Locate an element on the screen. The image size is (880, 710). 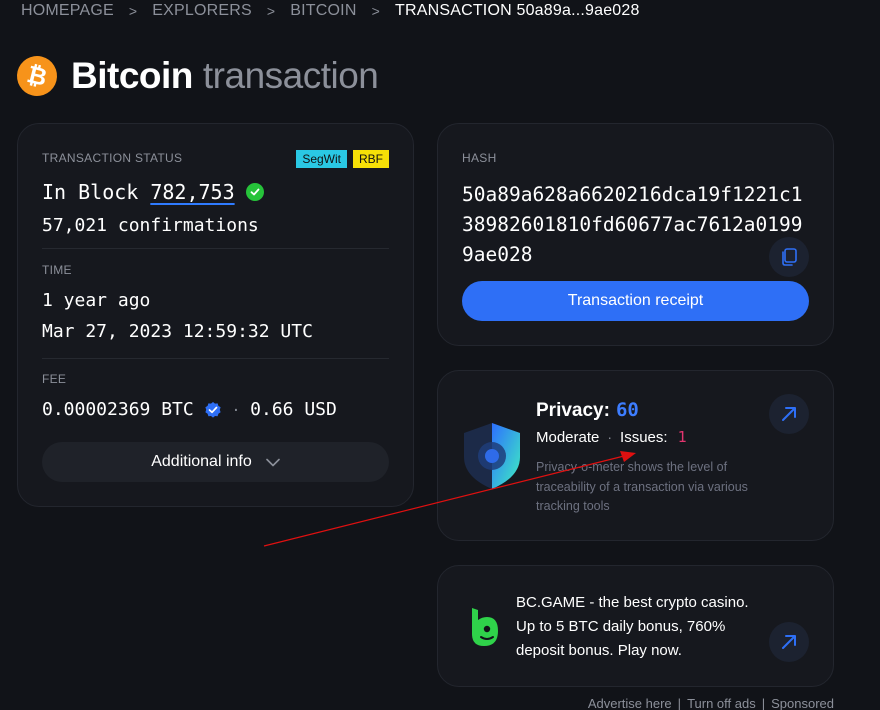
privacy-label: Privacy: is located at coordinates (573, 410).